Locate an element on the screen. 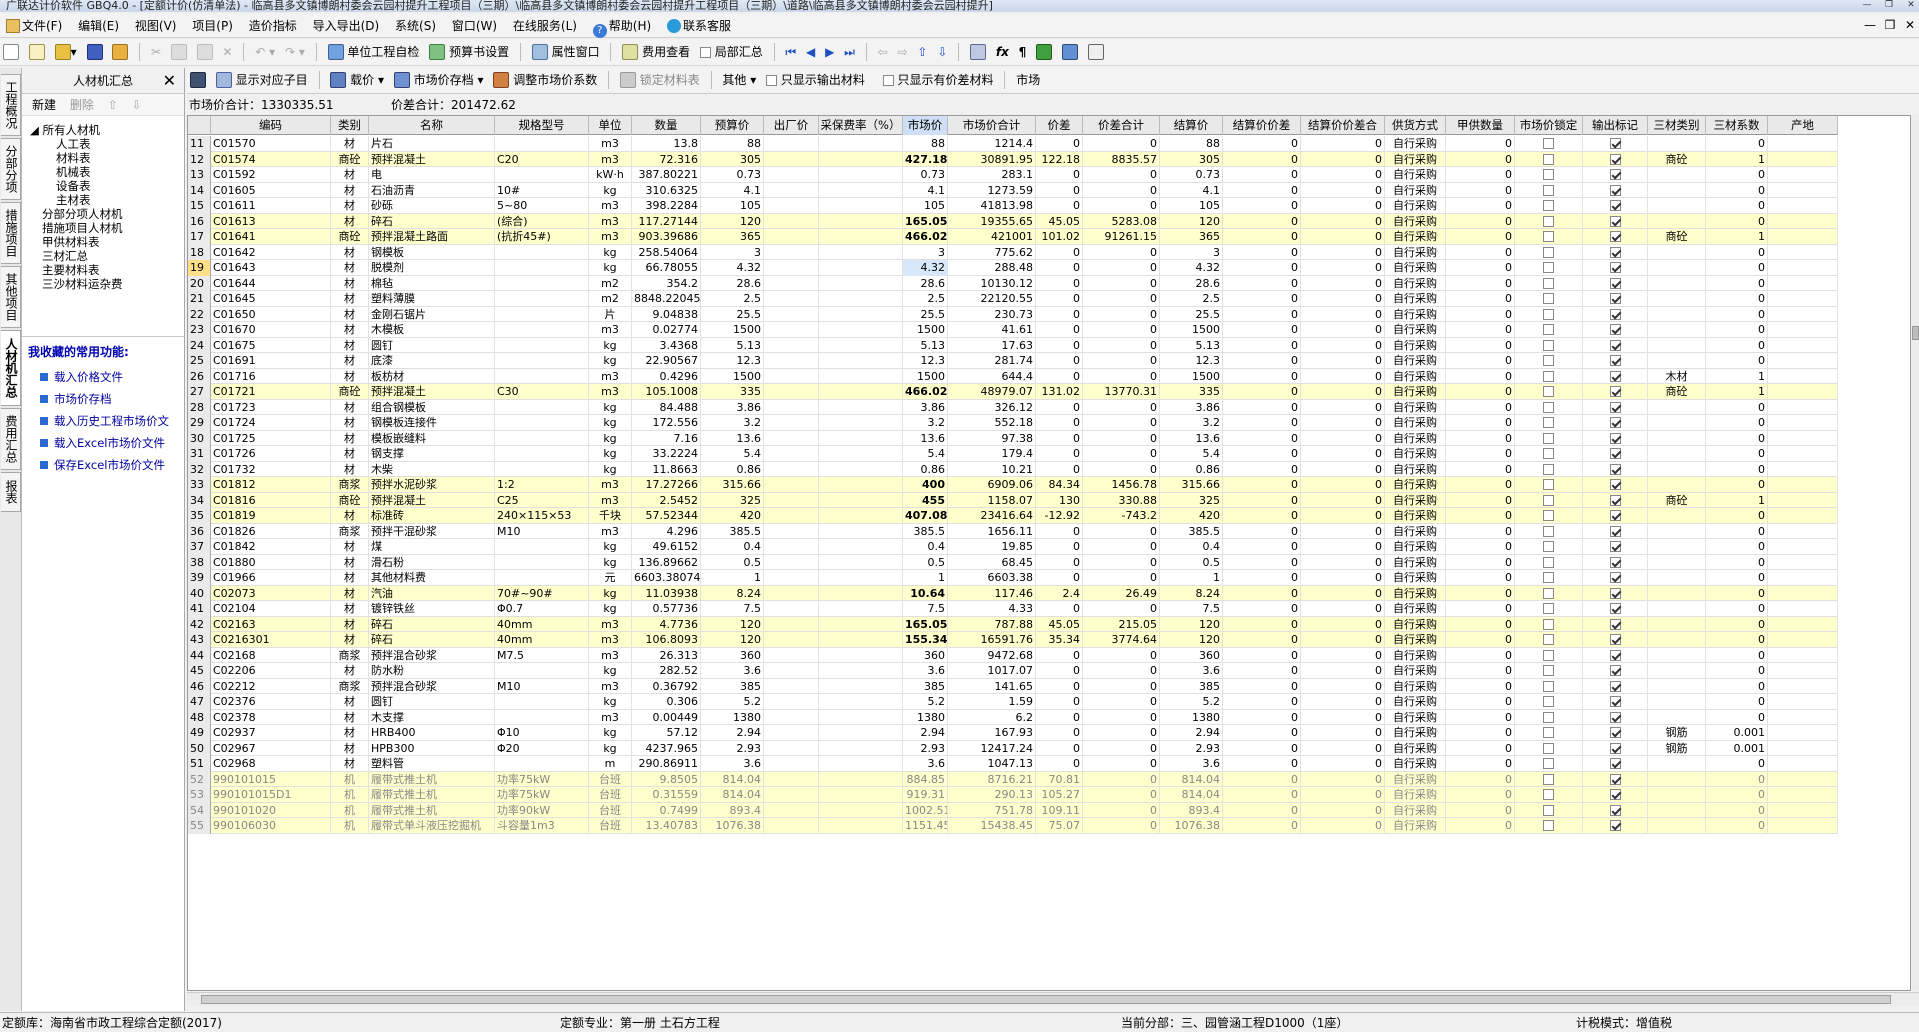  image-button is located at coordinates (1070, 52).